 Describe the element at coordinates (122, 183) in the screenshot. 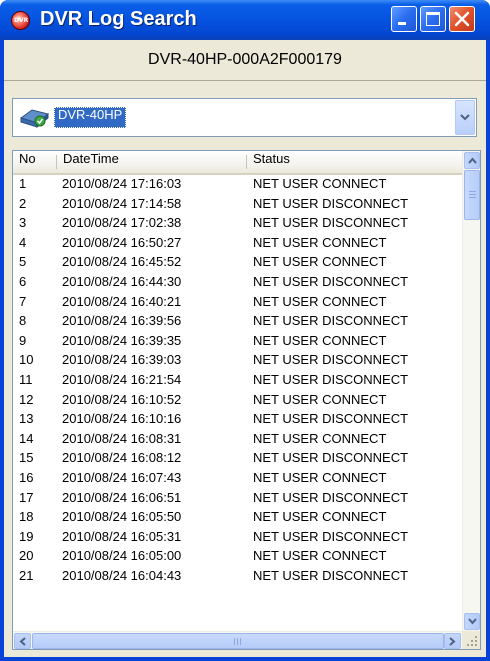

I see `cell-datetime: 2010/08/24 17:16:03` at that location.